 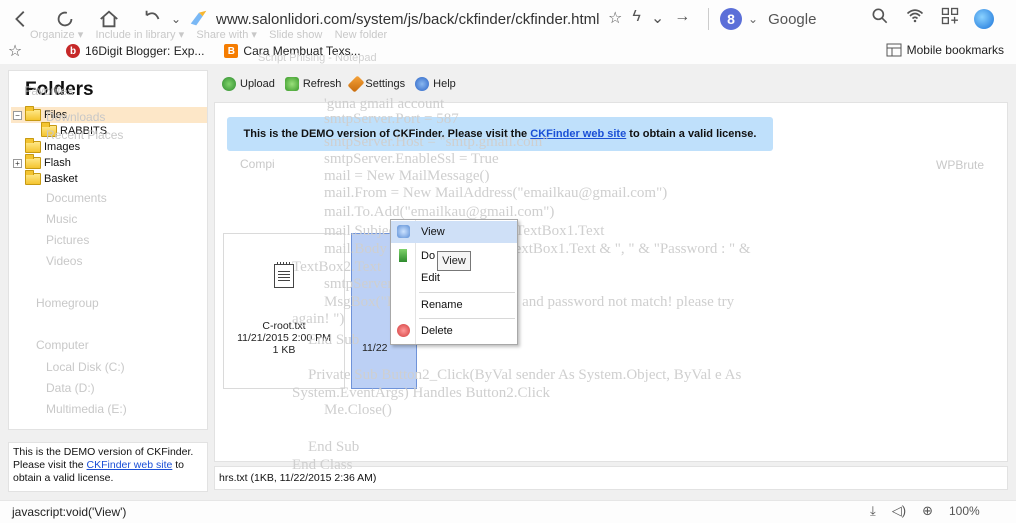 I want to click on download-icon: ⤓, so click(x=873, y=511).